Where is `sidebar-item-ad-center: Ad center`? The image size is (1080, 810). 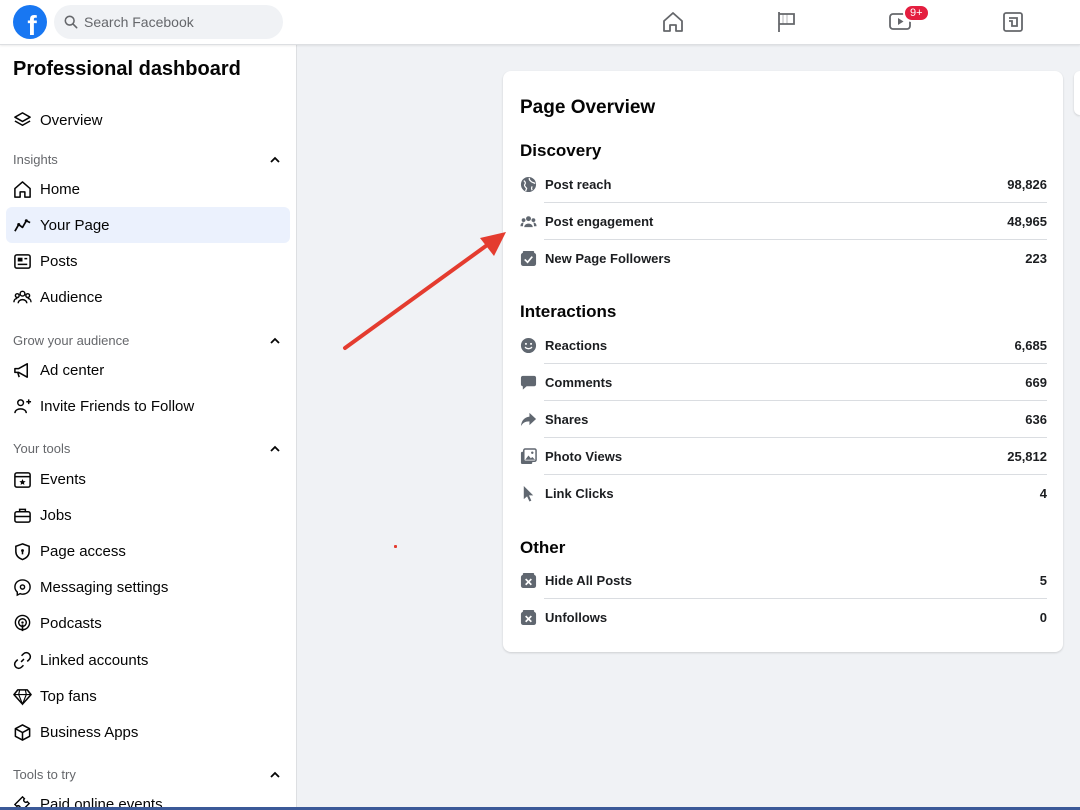
sidebar-item-ad-center: Ad center is located at coordinates (148, 370).